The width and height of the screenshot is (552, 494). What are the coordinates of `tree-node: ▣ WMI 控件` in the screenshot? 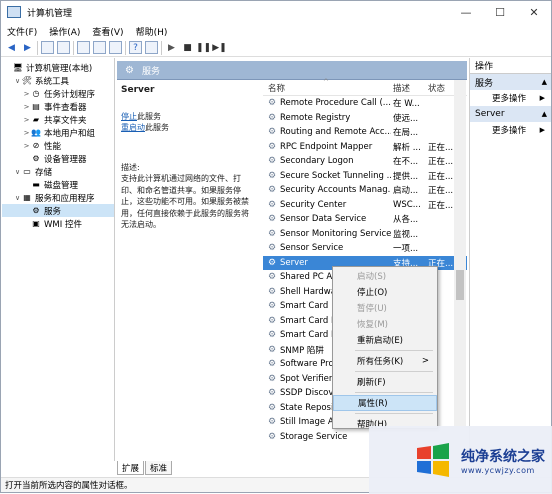 It's located at (58, 223).